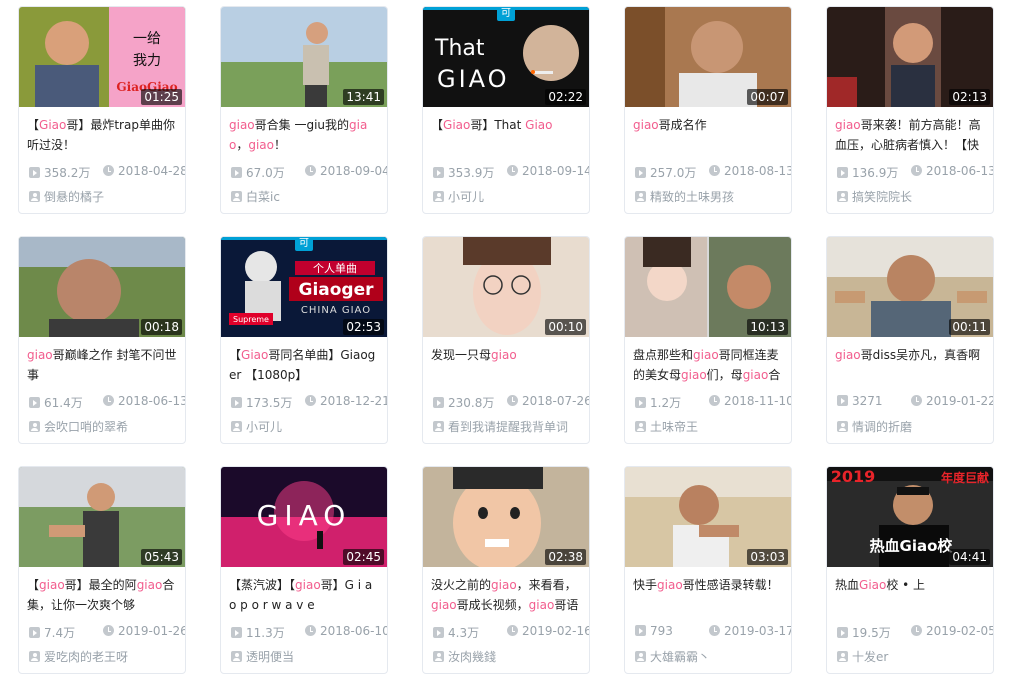  What do you see at coordinates (708, 365) in the screenshot?
I see `video-title: 盘点那些和giao哥同框连麦的美女母giao们，母giao合` at bounding box center [708, 365].